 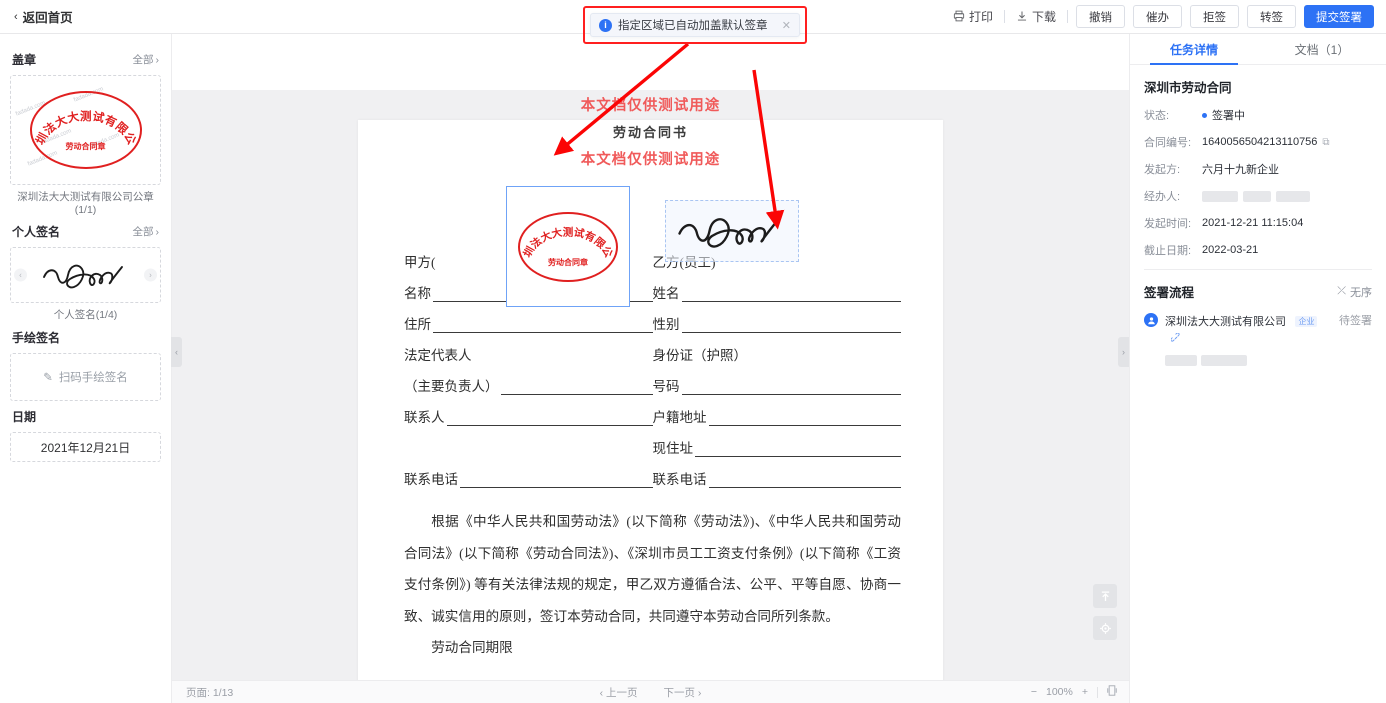 I want to click on field-label: 号码, so click(x=666, y=386).